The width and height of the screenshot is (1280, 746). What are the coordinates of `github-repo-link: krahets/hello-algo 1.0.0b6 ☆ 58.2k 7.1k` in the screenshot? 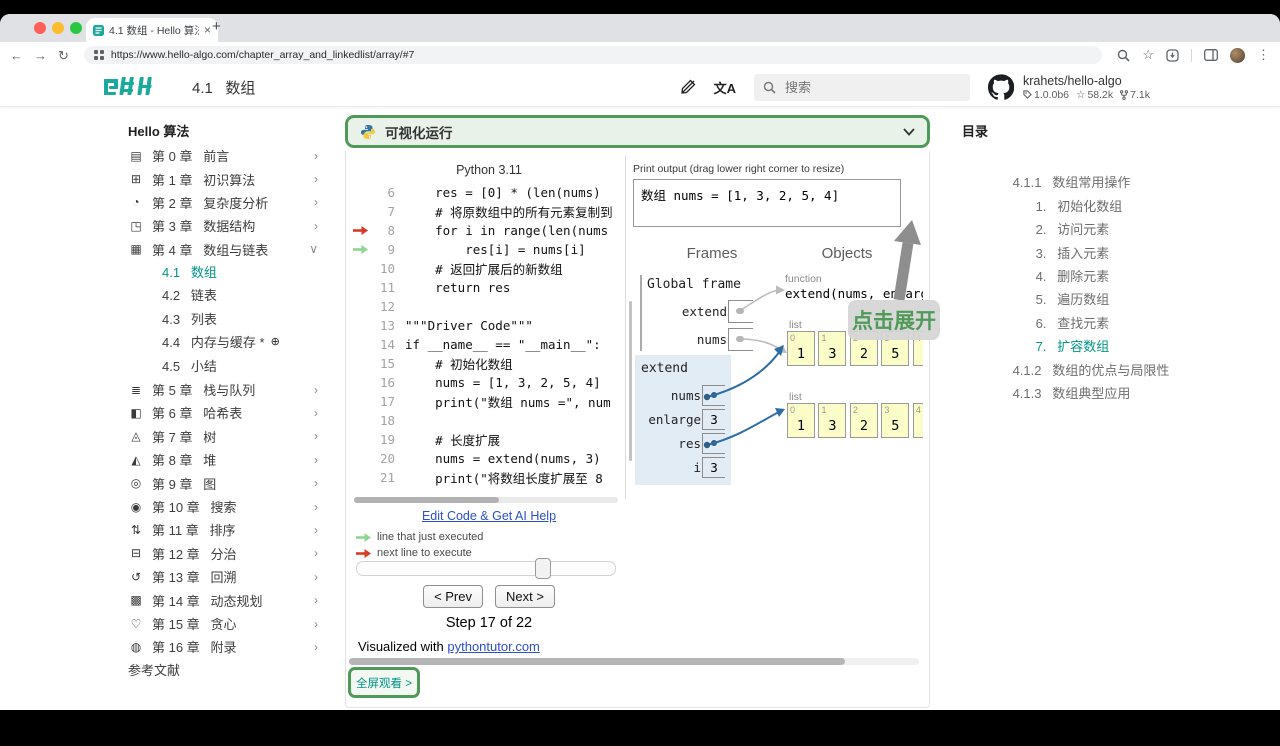 It's located at (1068, 87).